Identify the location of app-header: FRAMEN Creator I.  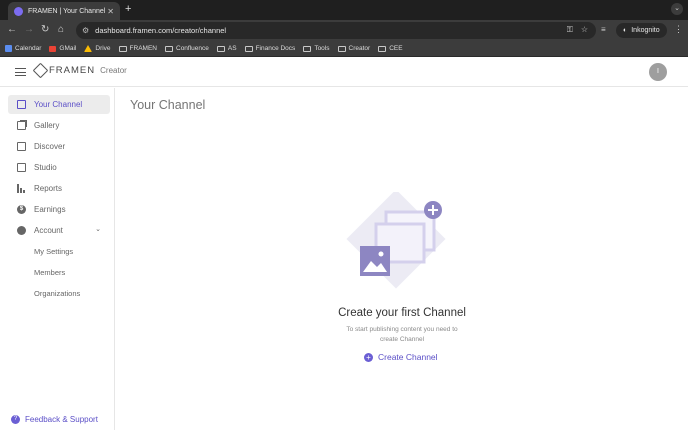
(344, 72).